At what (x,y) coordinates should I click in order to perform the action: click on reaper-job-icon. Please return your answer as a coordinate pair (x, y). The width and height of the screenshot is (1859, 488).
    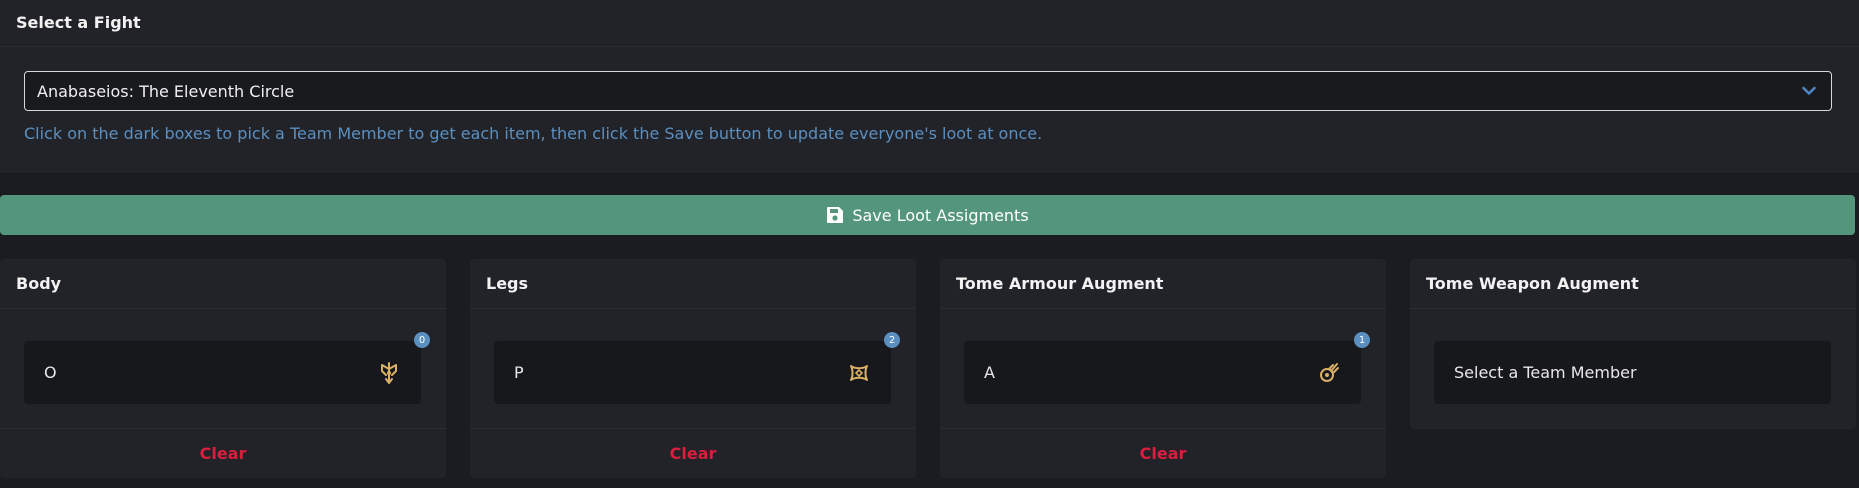
    Looking at the image, I should click on (859, 373).